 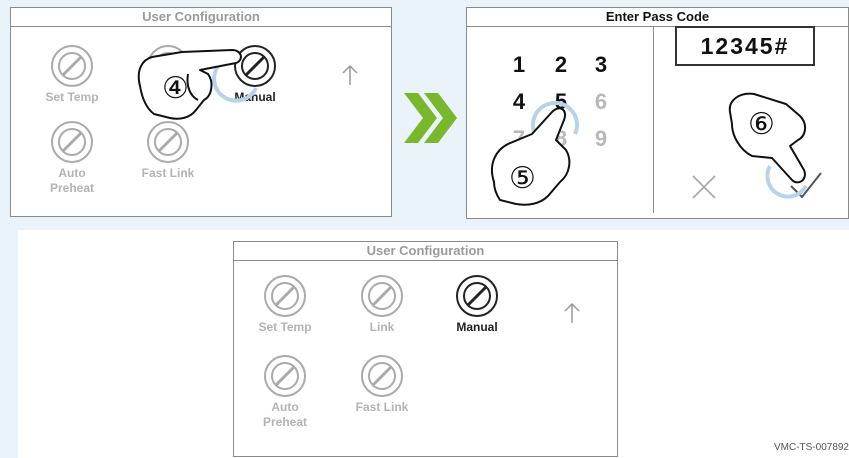 I want to click on step-number-6: ⑥, so click(x=761, y=124).